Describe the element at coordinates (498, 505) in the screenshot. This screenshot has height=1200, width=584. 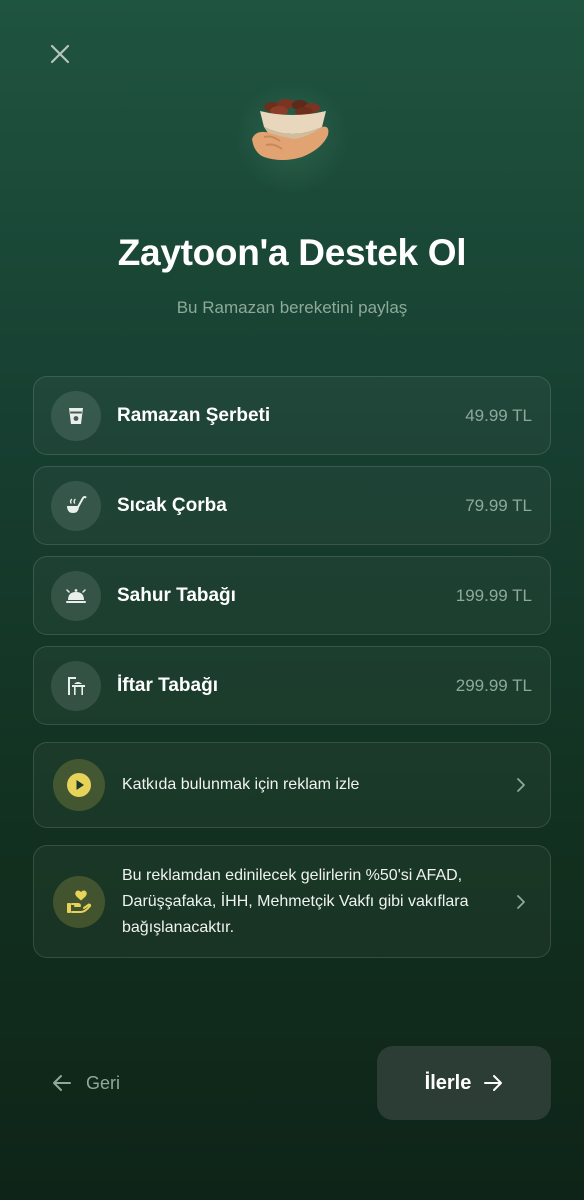
I see `donation-price: 79.99 TL` at that location.